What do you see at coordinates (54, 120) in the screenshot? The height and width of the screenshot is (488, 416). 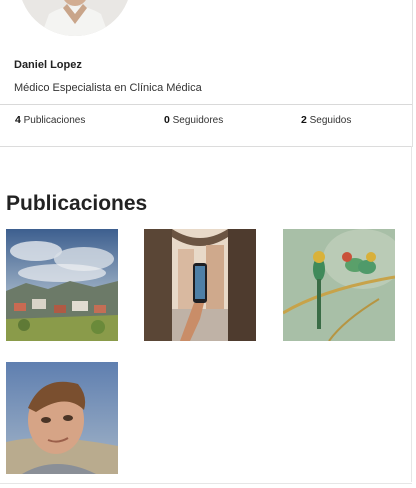 I see `stat-publicaciones-label: Publicaciones` at bounding box center [54, 120].